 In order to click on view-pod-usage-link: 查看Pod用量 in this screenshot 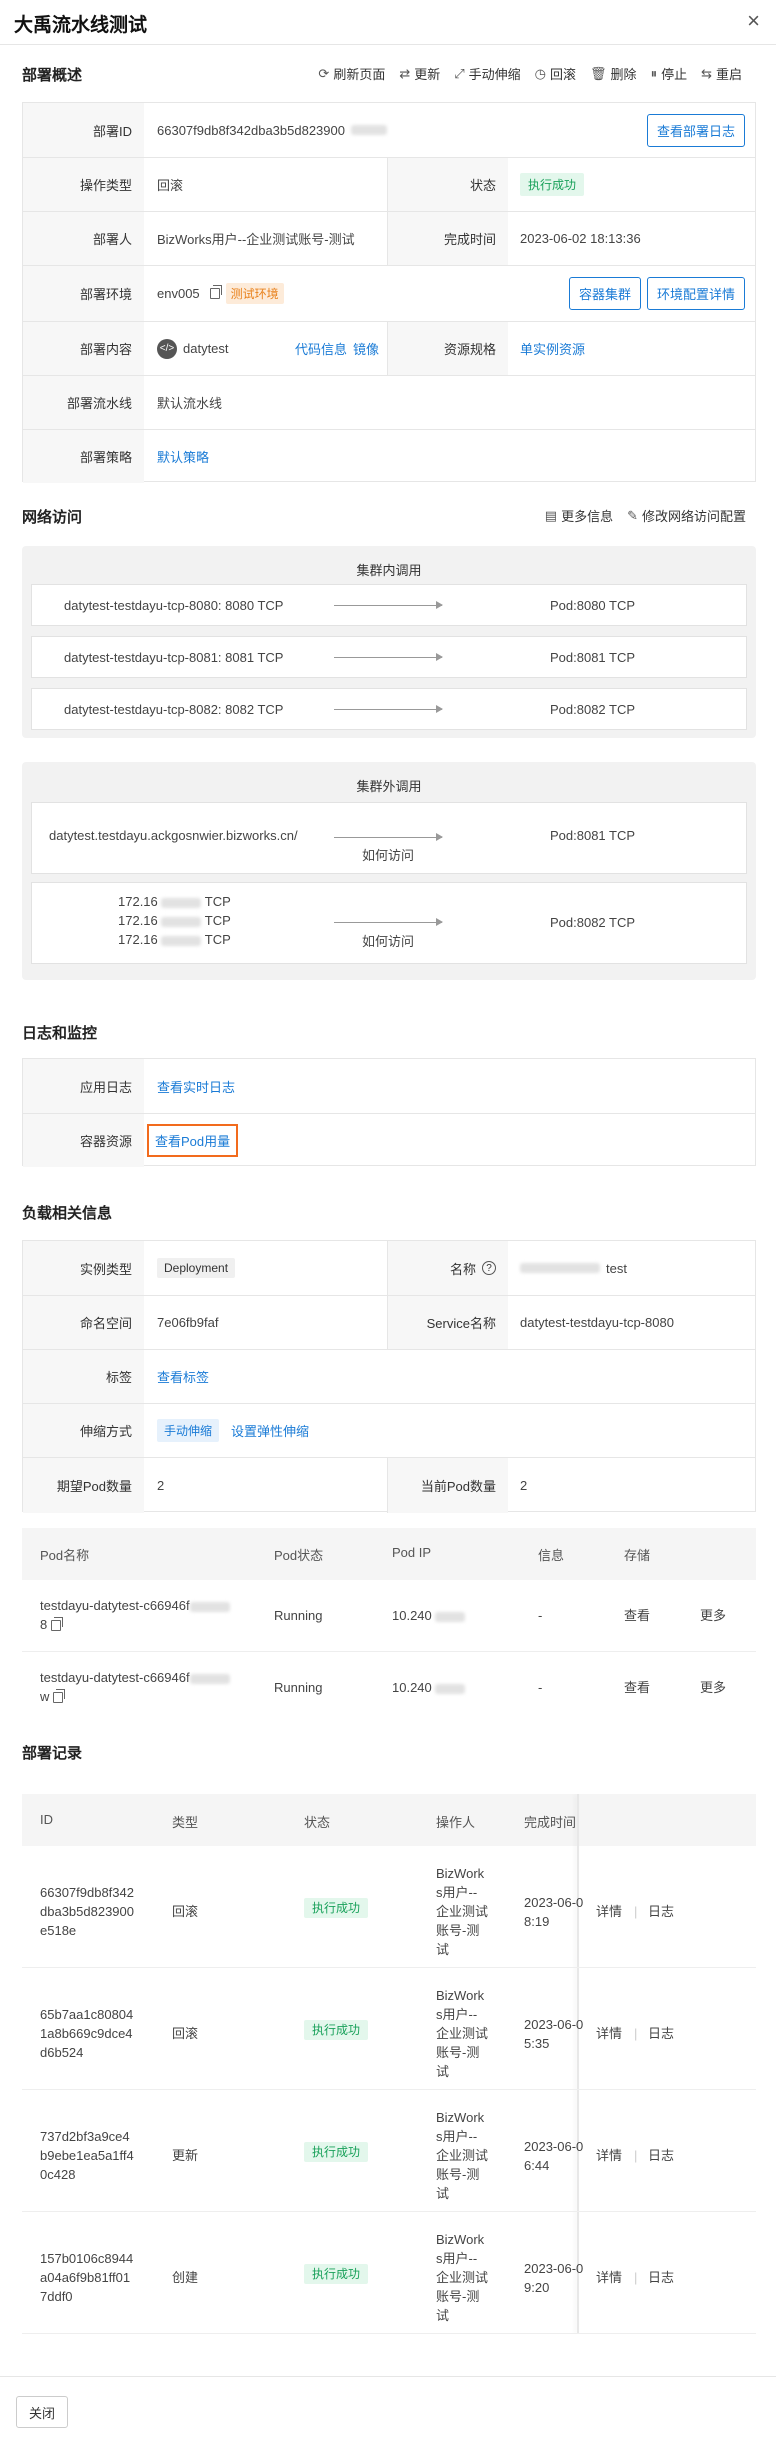, I will do `click(193, 1140)`.